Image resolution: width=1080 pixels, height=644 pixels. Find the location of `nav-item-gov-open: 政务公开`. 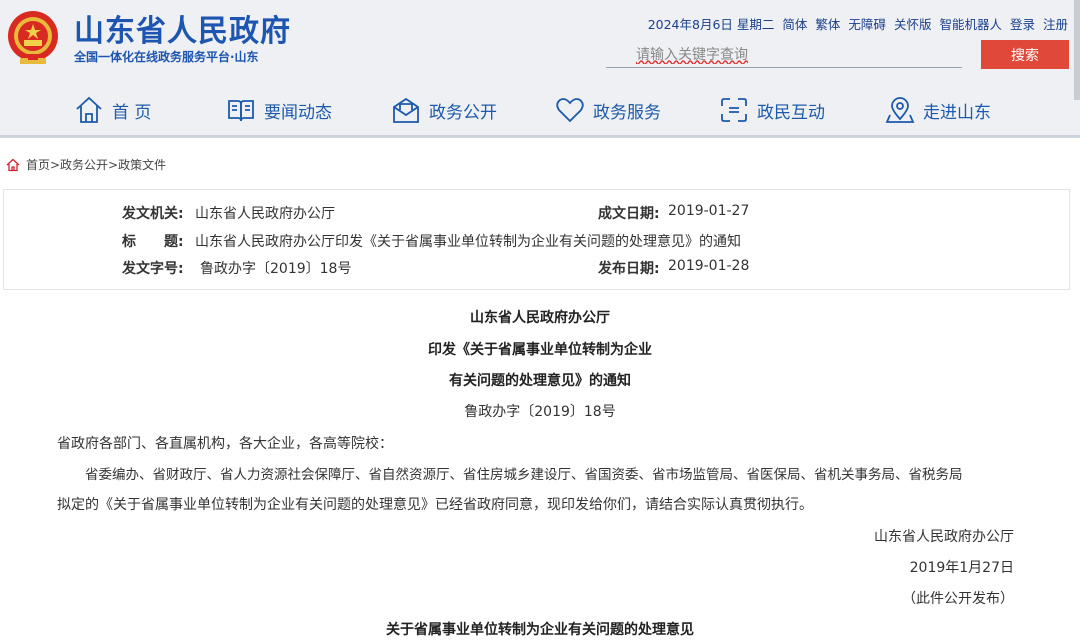

nav-item-gov-open: 政务公开 is located at coordinates (444, 110).